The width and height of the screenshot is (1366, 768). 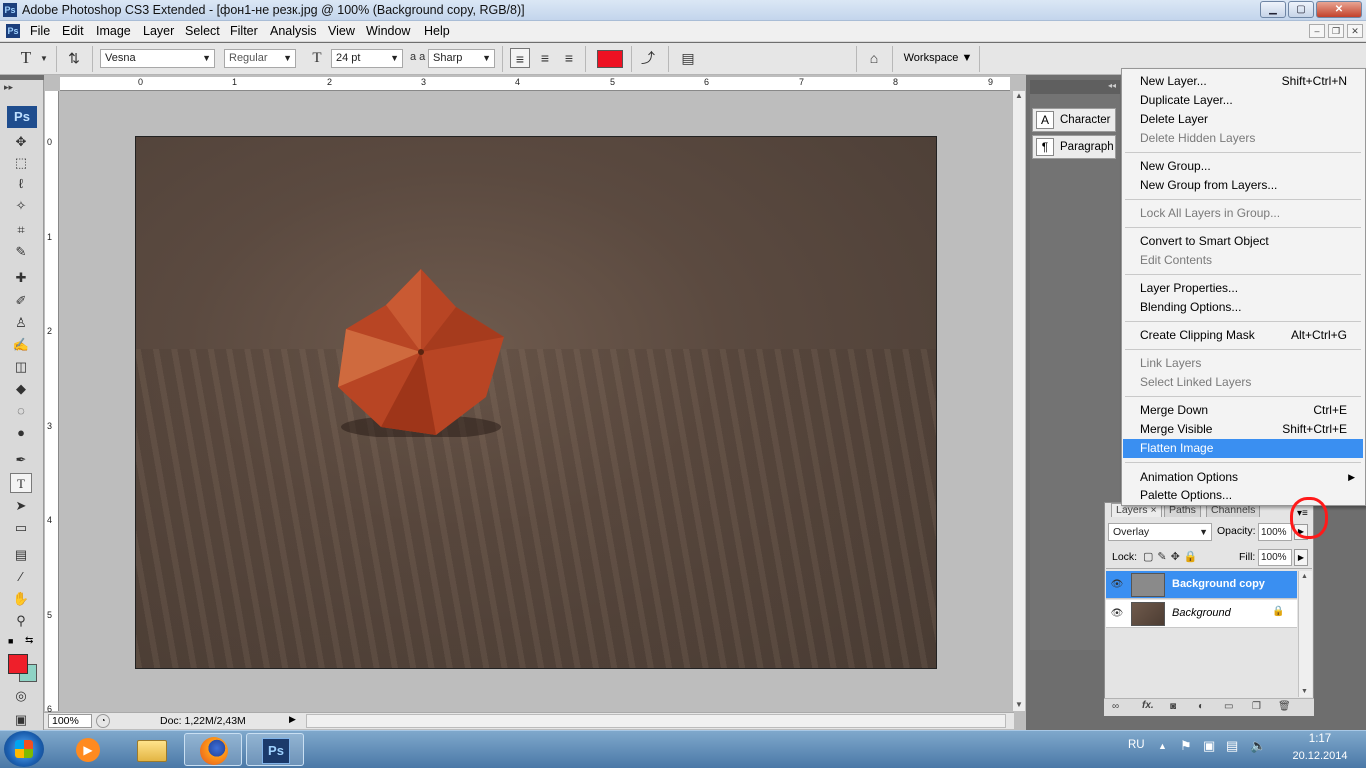 I want to click on menu-image: Image, so click(x=113, y=31).